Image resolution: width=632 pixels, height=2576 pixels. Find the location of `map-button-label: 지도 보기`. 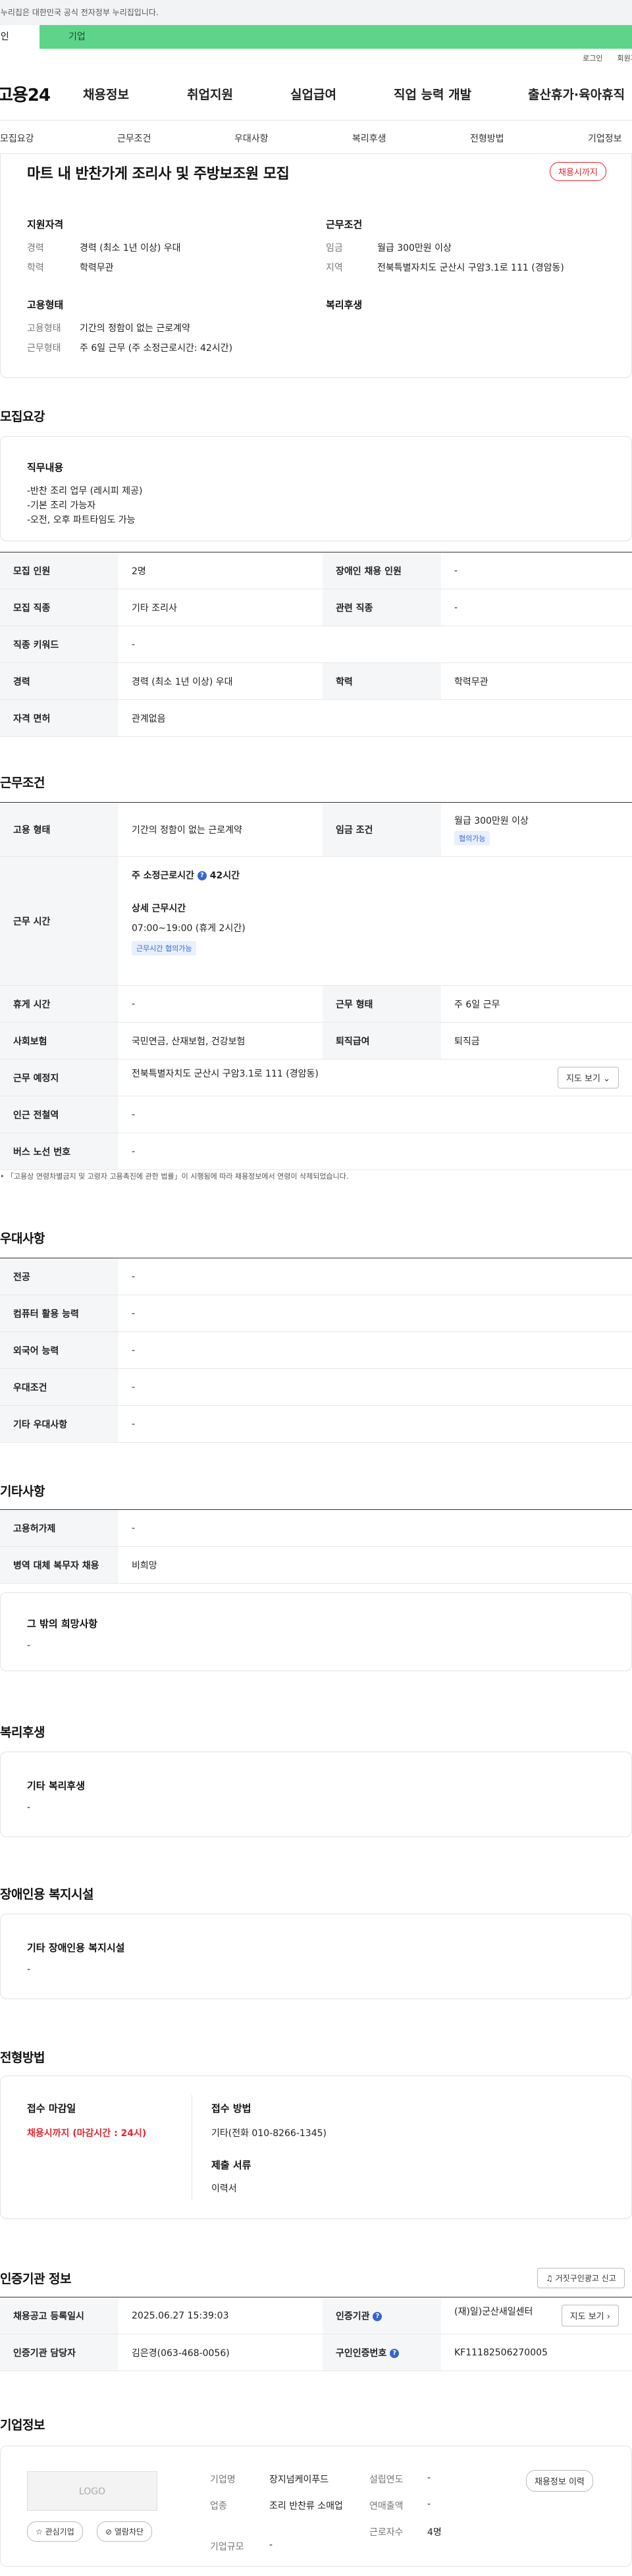

map-button-label: 지도 보기 is located at coordinates (583, 1079).